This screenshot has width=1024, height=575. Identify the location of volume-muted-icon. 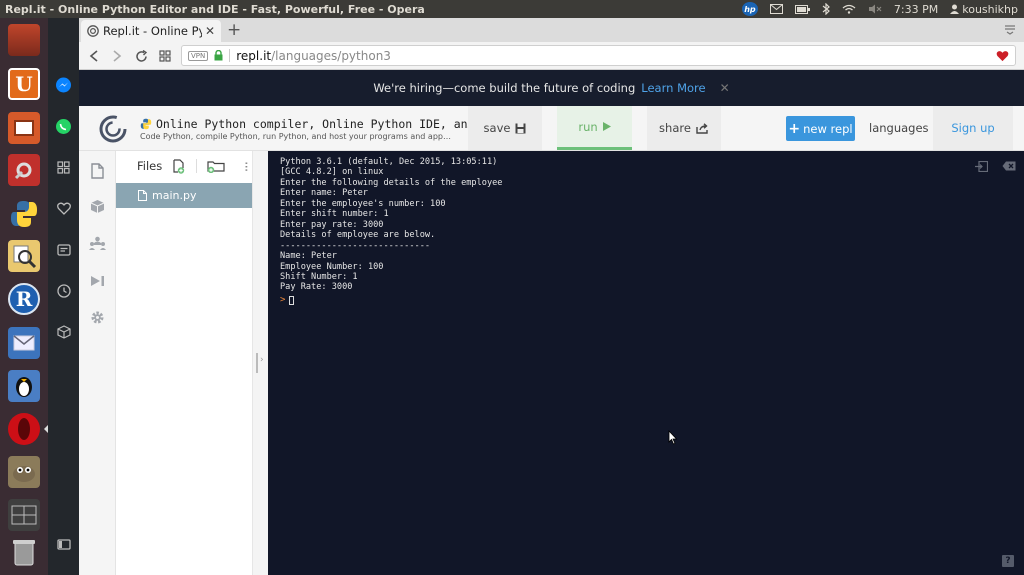
(875, 9).